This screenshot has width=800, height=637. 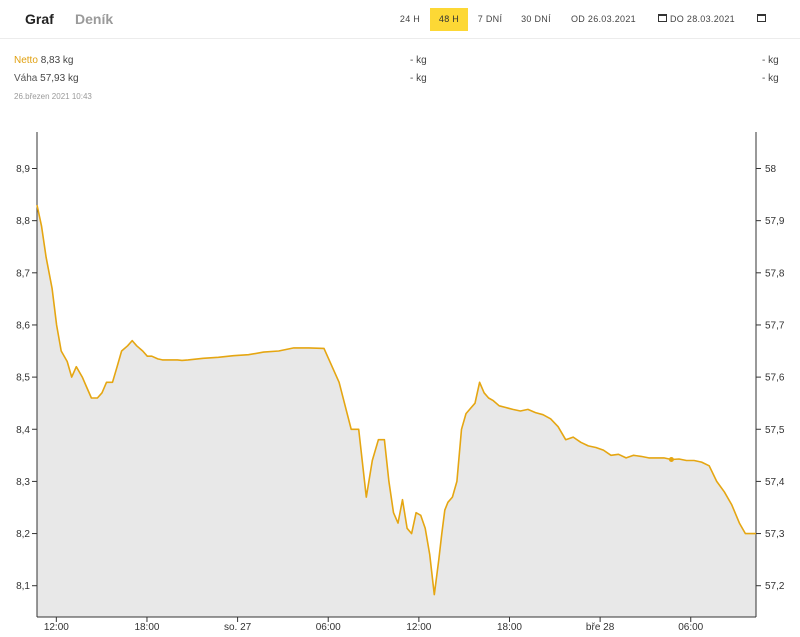 I want to click on y-tick-label-right: 57,4, so click(x=775, y=482).